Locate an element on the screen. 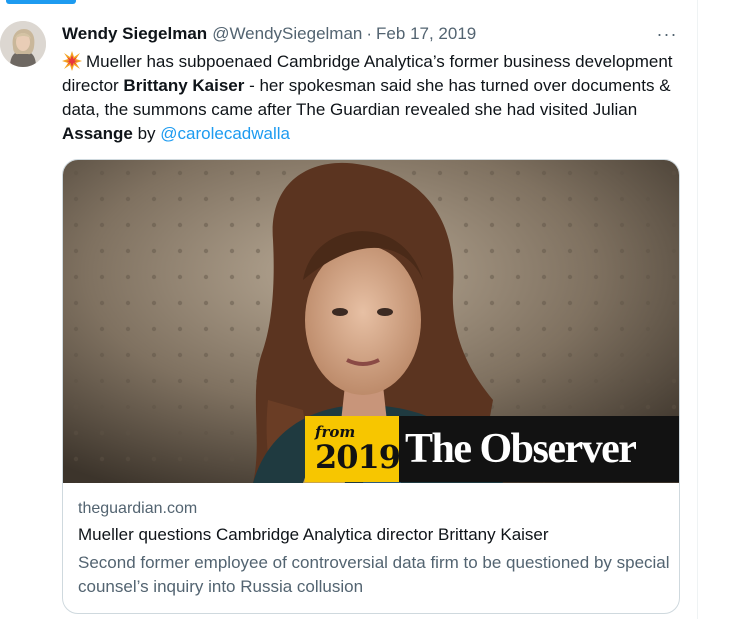  card-domain: theguardian.com is located at coordinates (138, 508).